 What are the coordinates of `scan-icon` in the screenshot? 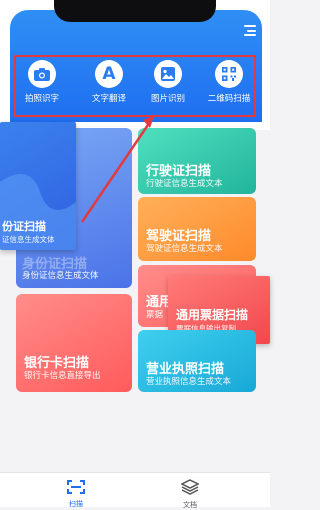 It's located at (76, 487).